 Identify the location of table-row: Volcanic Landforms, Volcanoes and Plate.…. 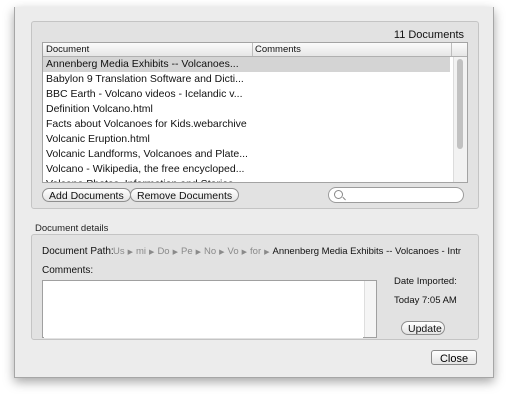
(246, 154).